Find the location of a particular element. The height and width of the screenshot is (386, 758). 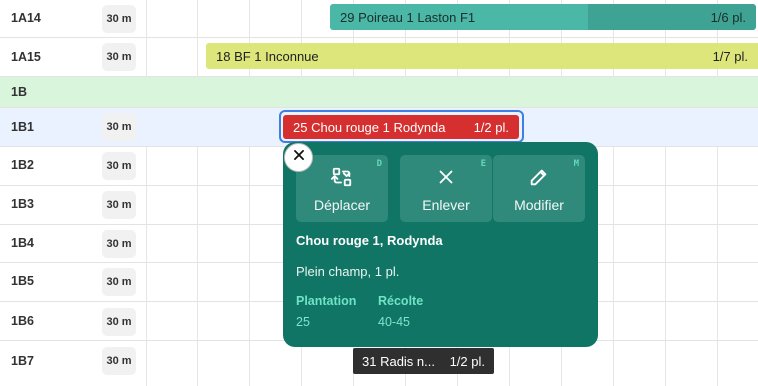

remove-button: E Enlever is located at coordinates (446, 188).